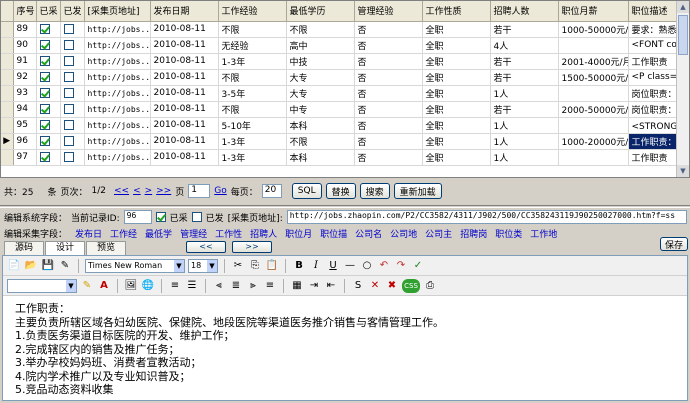 This screenshot has width=690, height=403. I want to click on cell-education: 中技, so click(320, 61).